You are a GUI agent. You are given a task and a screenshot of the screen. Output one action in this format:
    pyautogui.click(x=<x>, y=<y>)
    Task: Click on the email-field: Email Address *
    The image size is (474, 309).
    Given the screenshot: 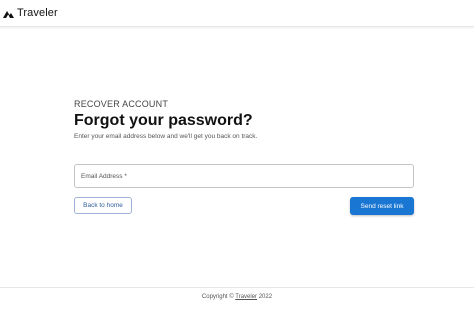 What is the action you would take?
    pyautogui.click(x=244, y=176)
    